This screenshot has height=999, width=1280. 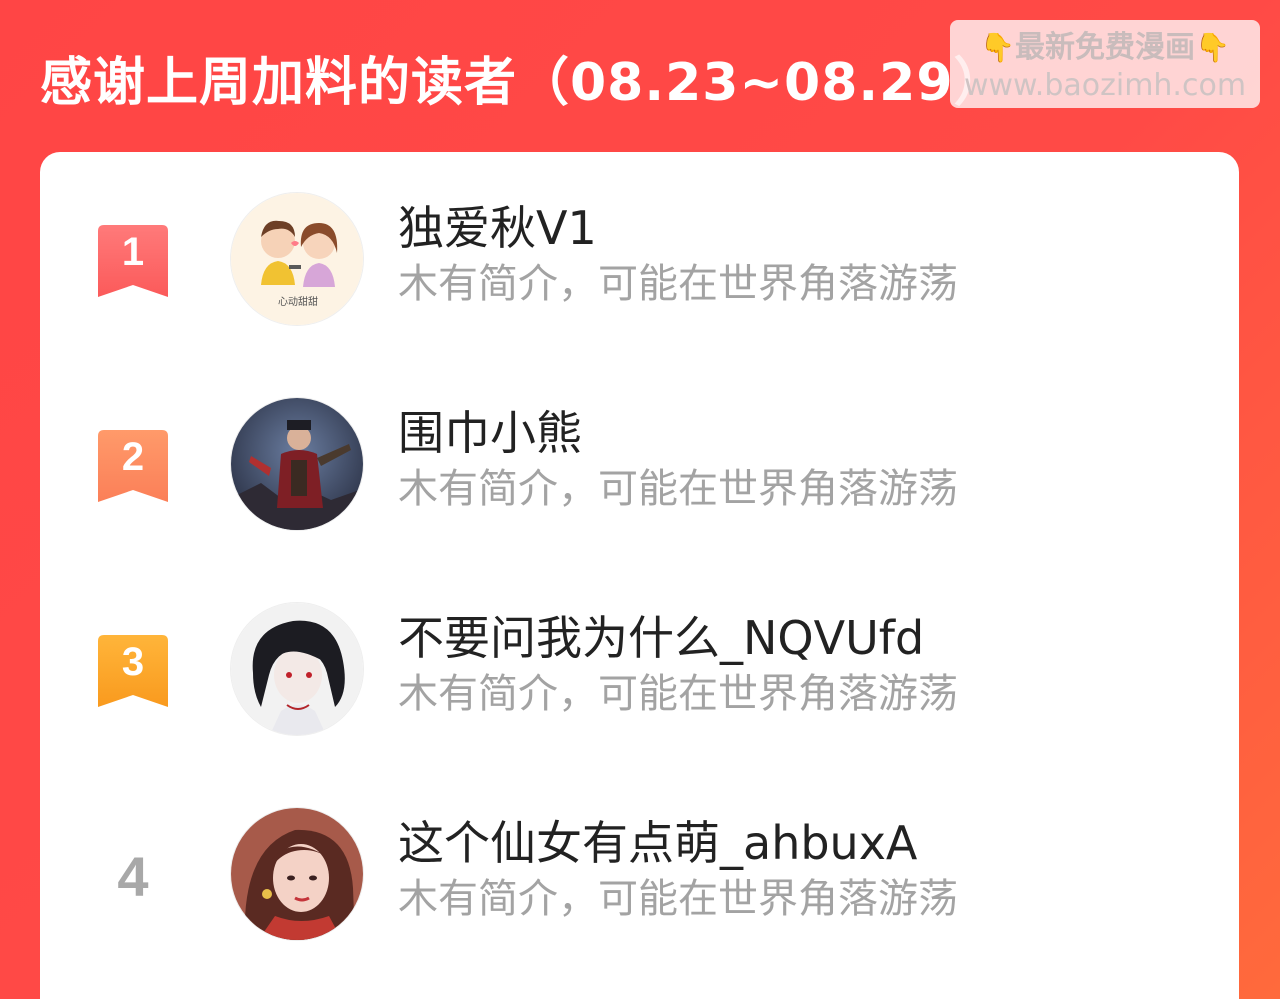 I want to click on reader-name: 不要问我为什么_NQVUfd, so click(x=661, y=638).